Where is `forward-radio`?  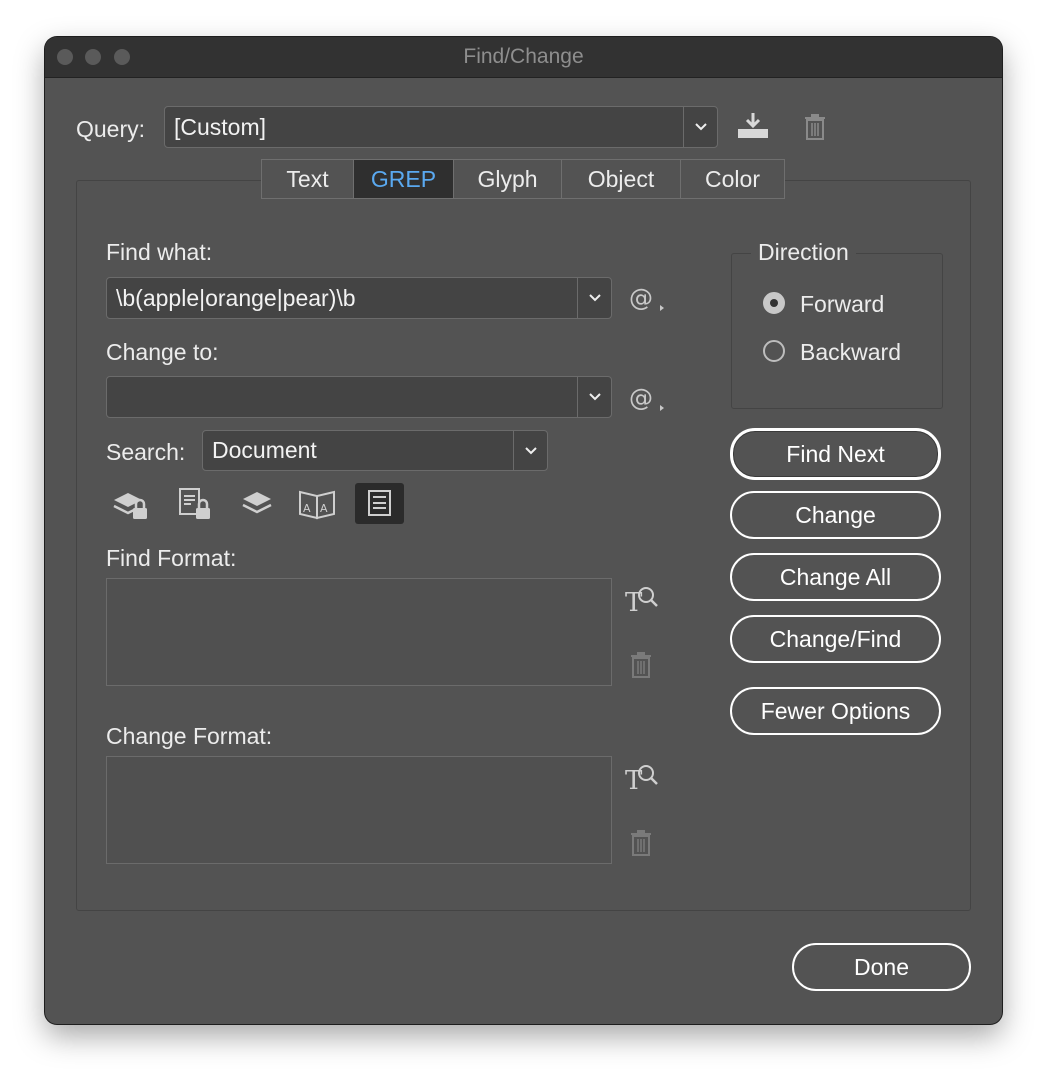
forward-radio is located at coordinates (774, 303).